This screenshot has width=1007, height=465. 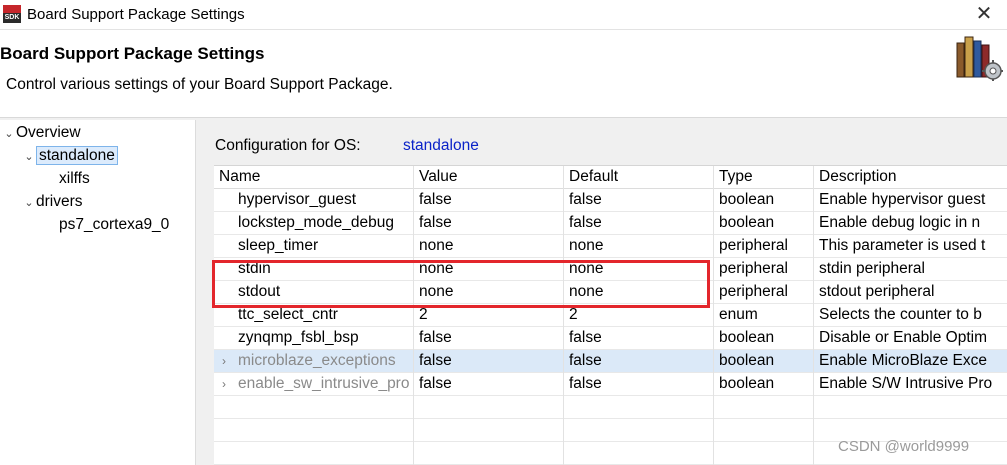 I want to click on cell-name-text: microblaze_exceptions, so click(x=317, y=360).